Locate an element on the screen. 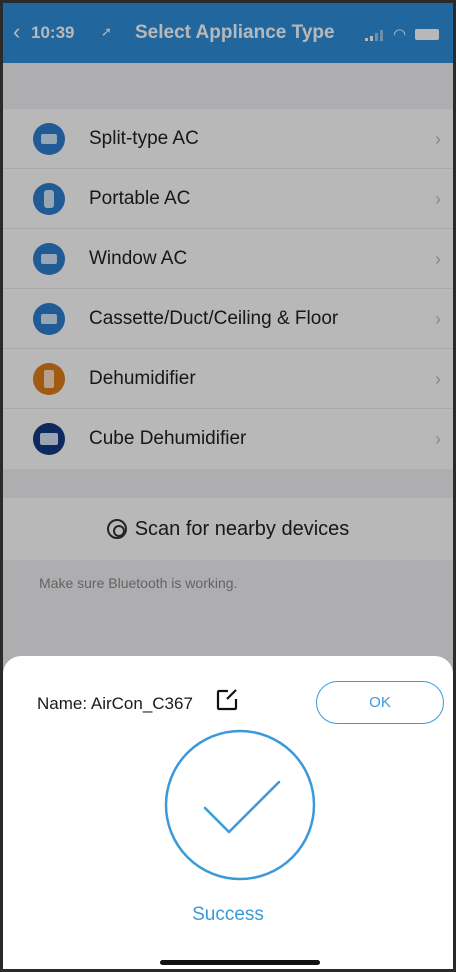 This screenshot has width=456, height=972. ok-button: OK is located at coordinates (380, 702).